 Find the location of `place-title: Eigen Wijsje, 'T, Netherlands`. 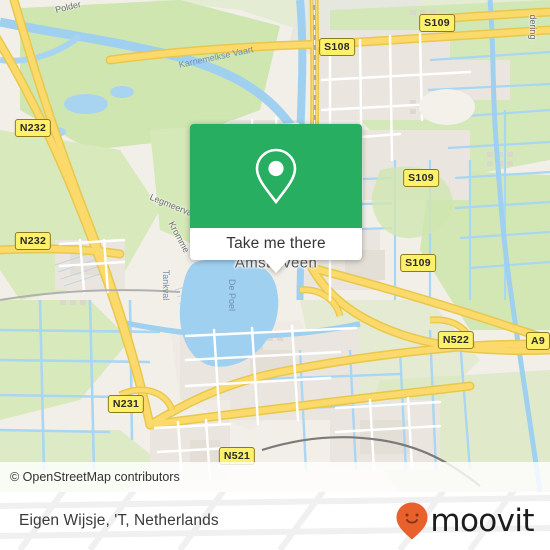

place-title: Eigen Wijsje, 'T, Netherlands is located at coordinates (119, 520).